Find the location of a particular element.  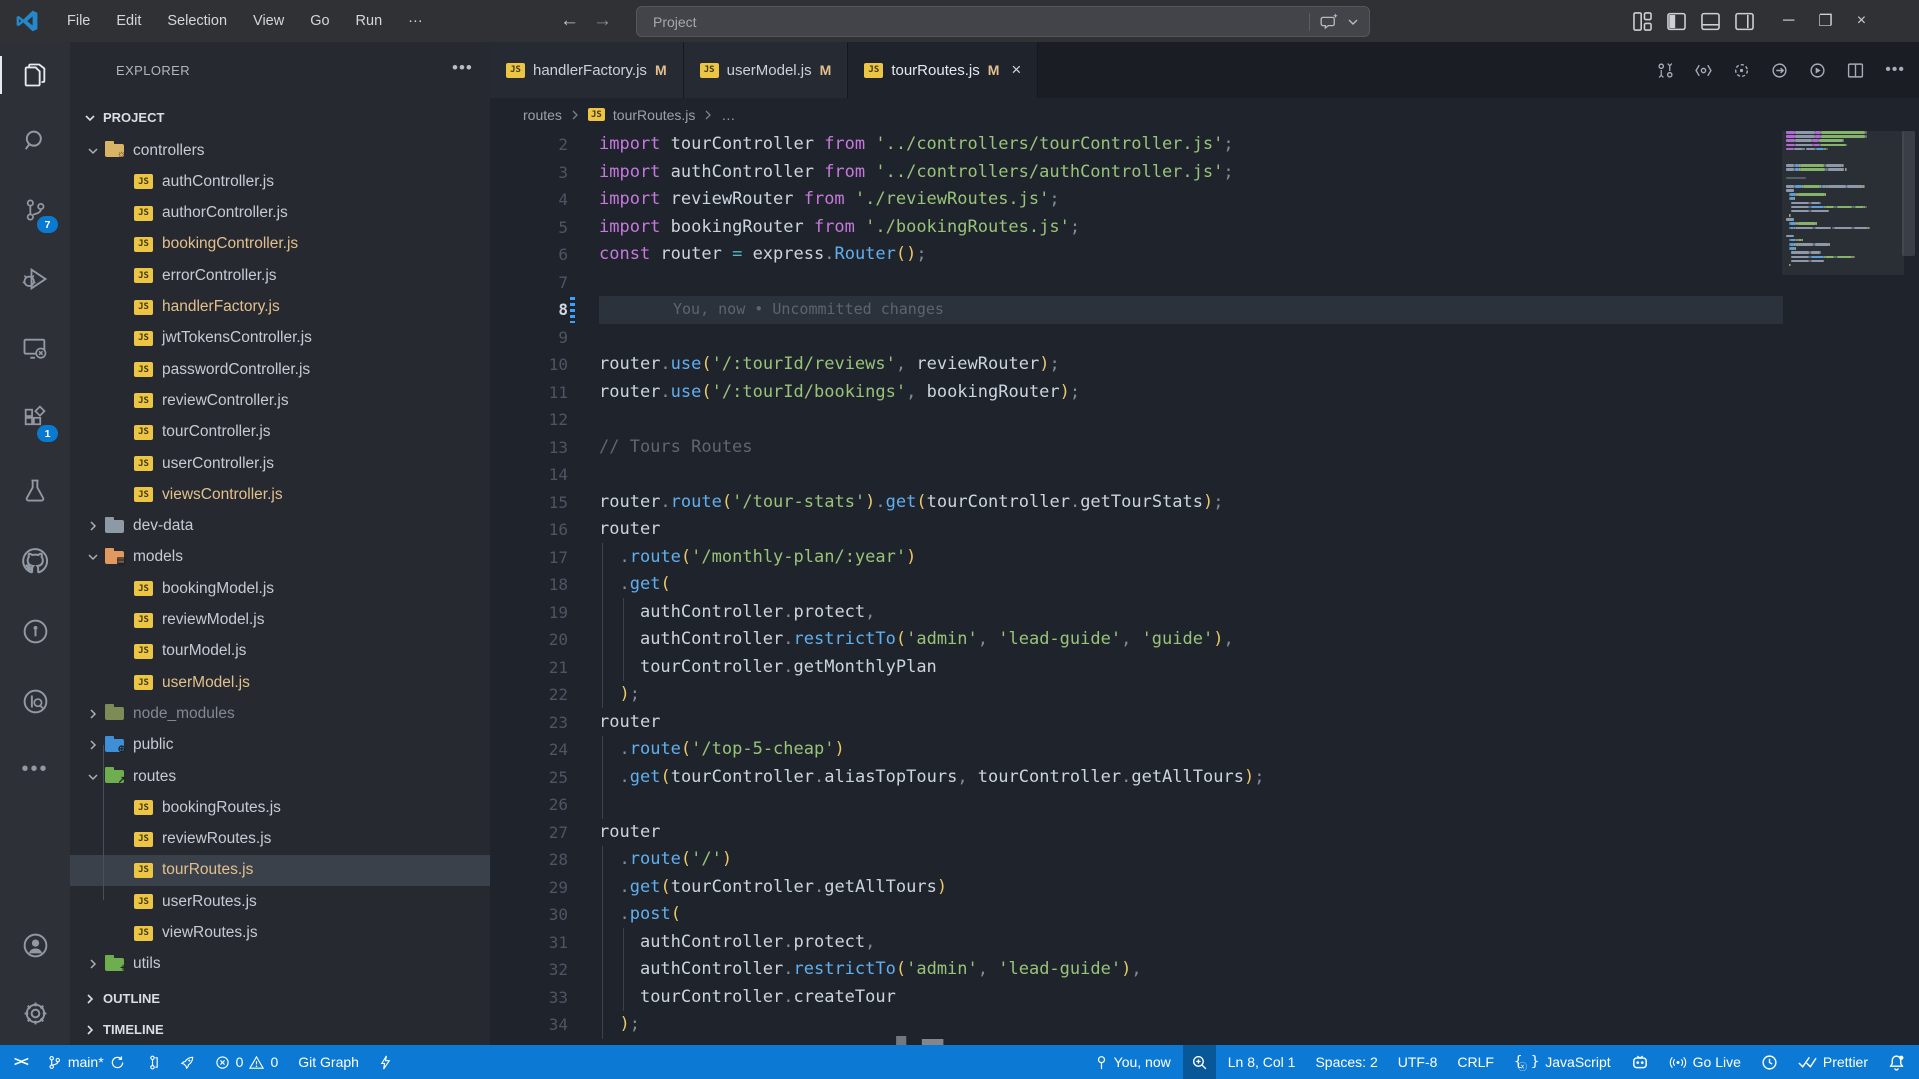

tree-item-tourController-js: JS tourController.js is located at coordinates (280, 432).